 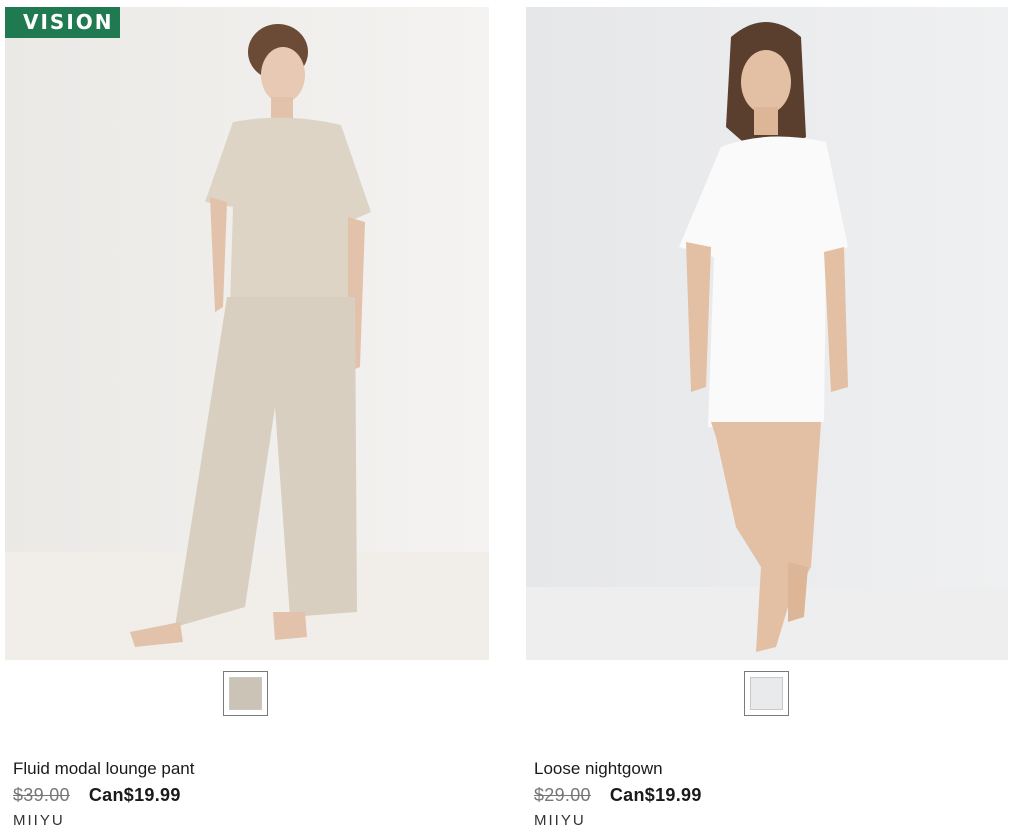 I want to click on product-name: Fluid modal lounge pant, so click(x=103, y=769).